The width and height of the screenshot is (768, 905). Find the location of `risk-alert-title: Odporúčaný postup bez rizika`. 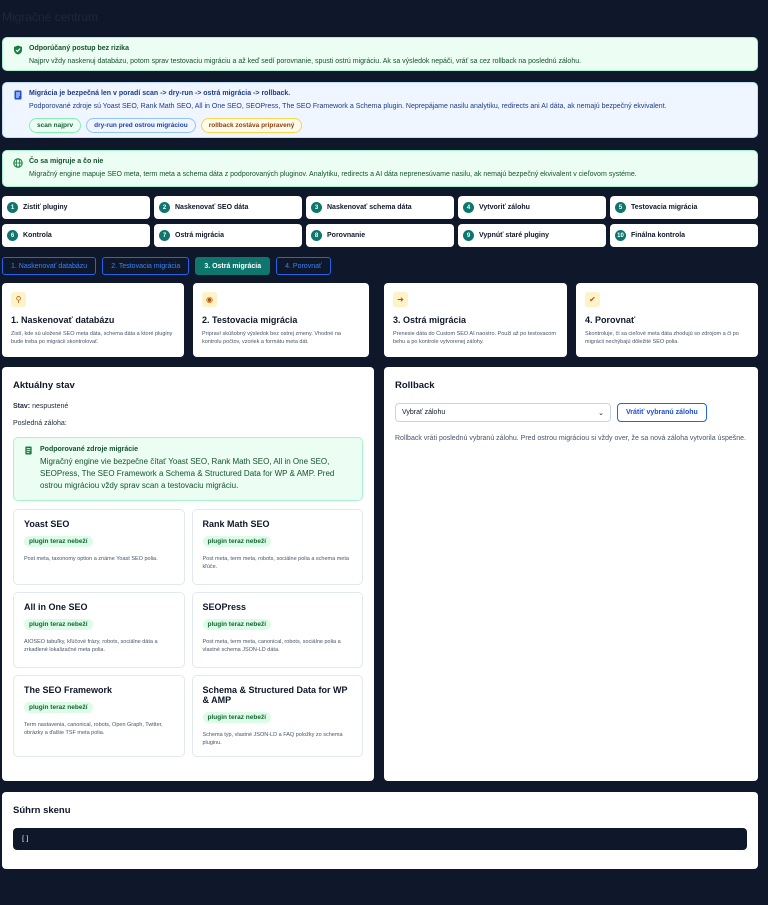

risk-alert-title: Odporúčaný postup bez rizika is located at coordinates (79, 48).